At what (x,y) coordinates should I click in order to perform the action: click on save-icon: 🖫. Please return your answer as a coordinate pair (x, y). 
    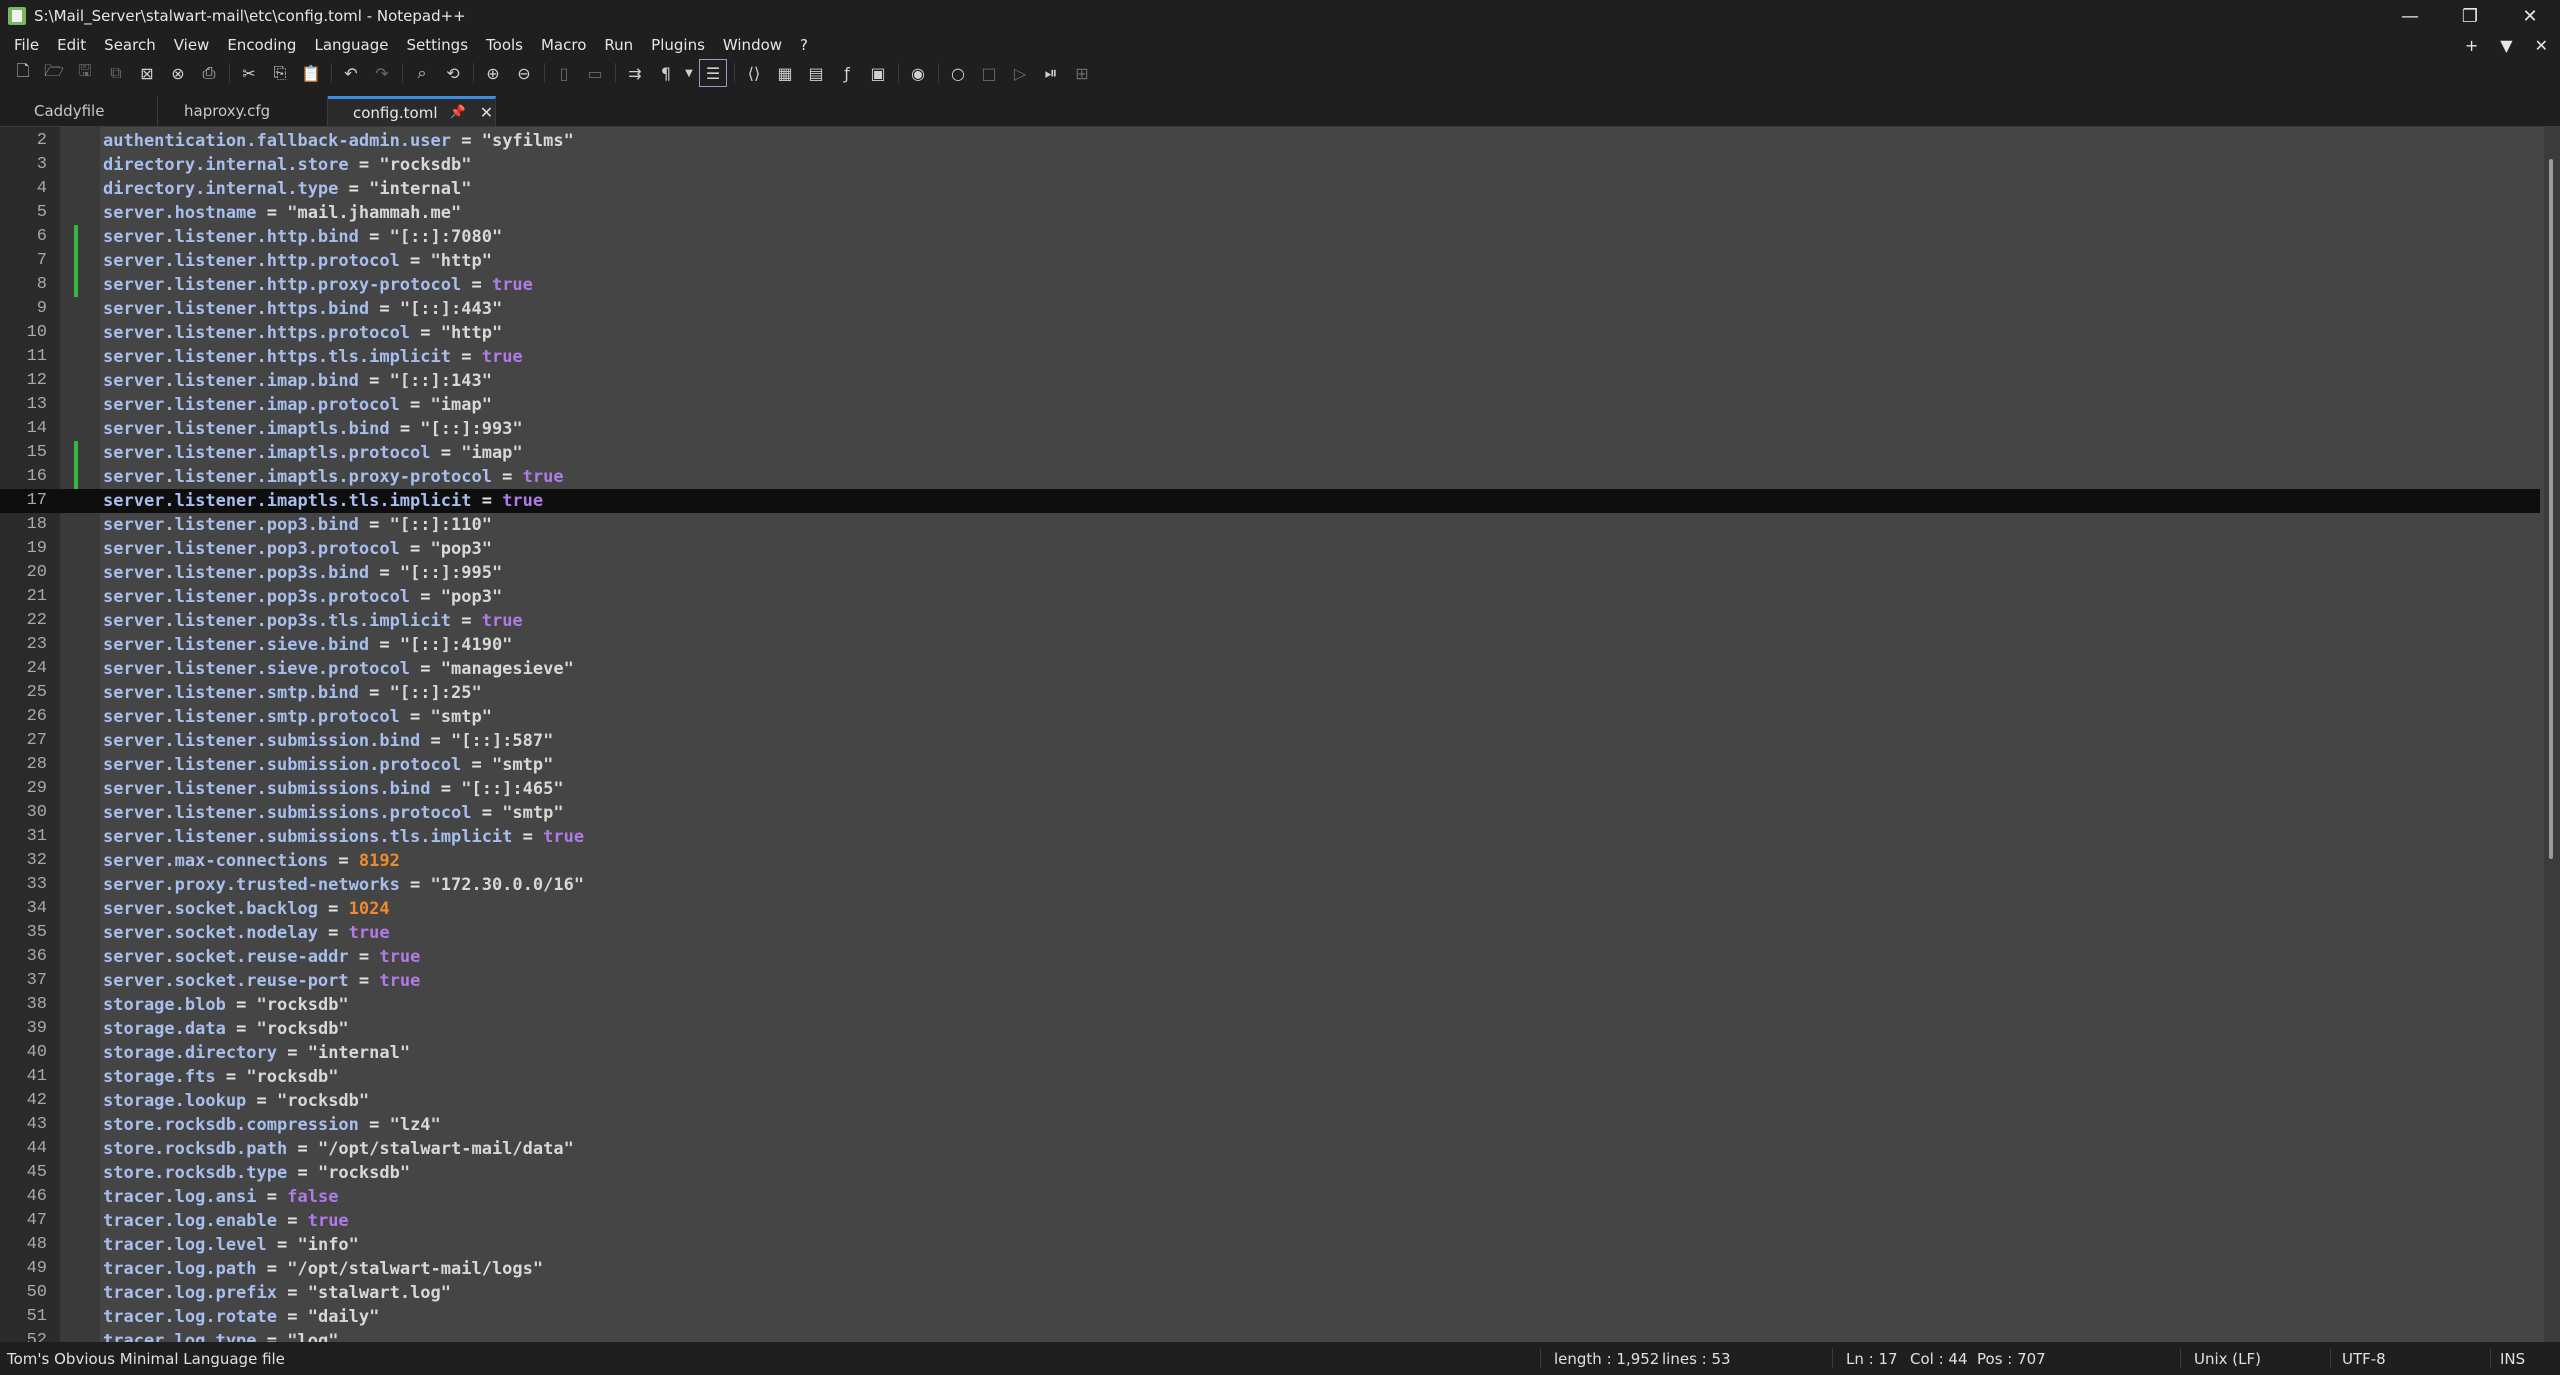
    Looking at the image, I should click on (85, 73).